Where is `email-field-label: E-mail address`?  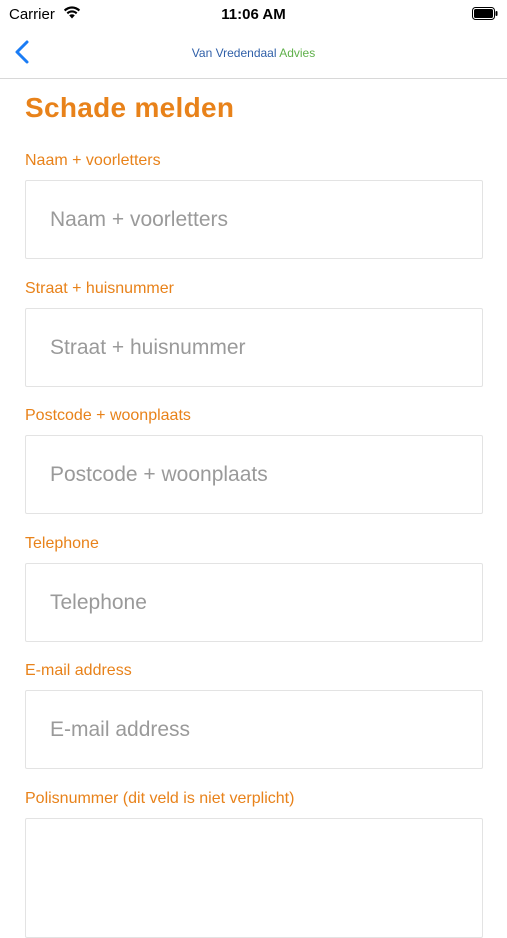 email-field-label: E-mail address is located at coordinates (78, 670).